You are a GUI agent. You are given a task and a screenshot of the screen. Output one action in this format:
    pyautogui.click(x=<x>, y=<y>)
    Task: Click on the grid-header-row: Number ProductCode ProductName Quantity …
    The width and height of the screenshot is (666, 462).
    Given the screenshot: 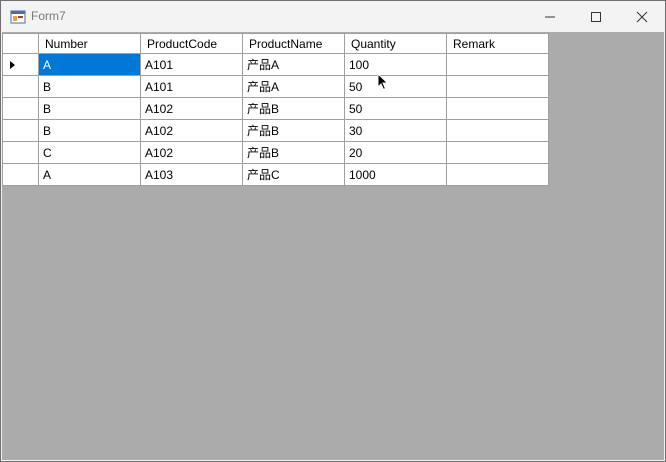 What is the action you would take?
    pyautogui.click(x=275, y=43)
    